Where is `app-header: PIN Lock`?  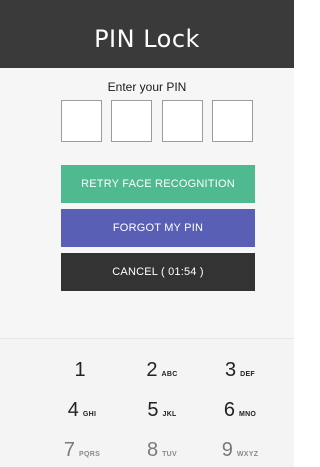
app-header: PIN Lock is located at coordinates (147, 34).